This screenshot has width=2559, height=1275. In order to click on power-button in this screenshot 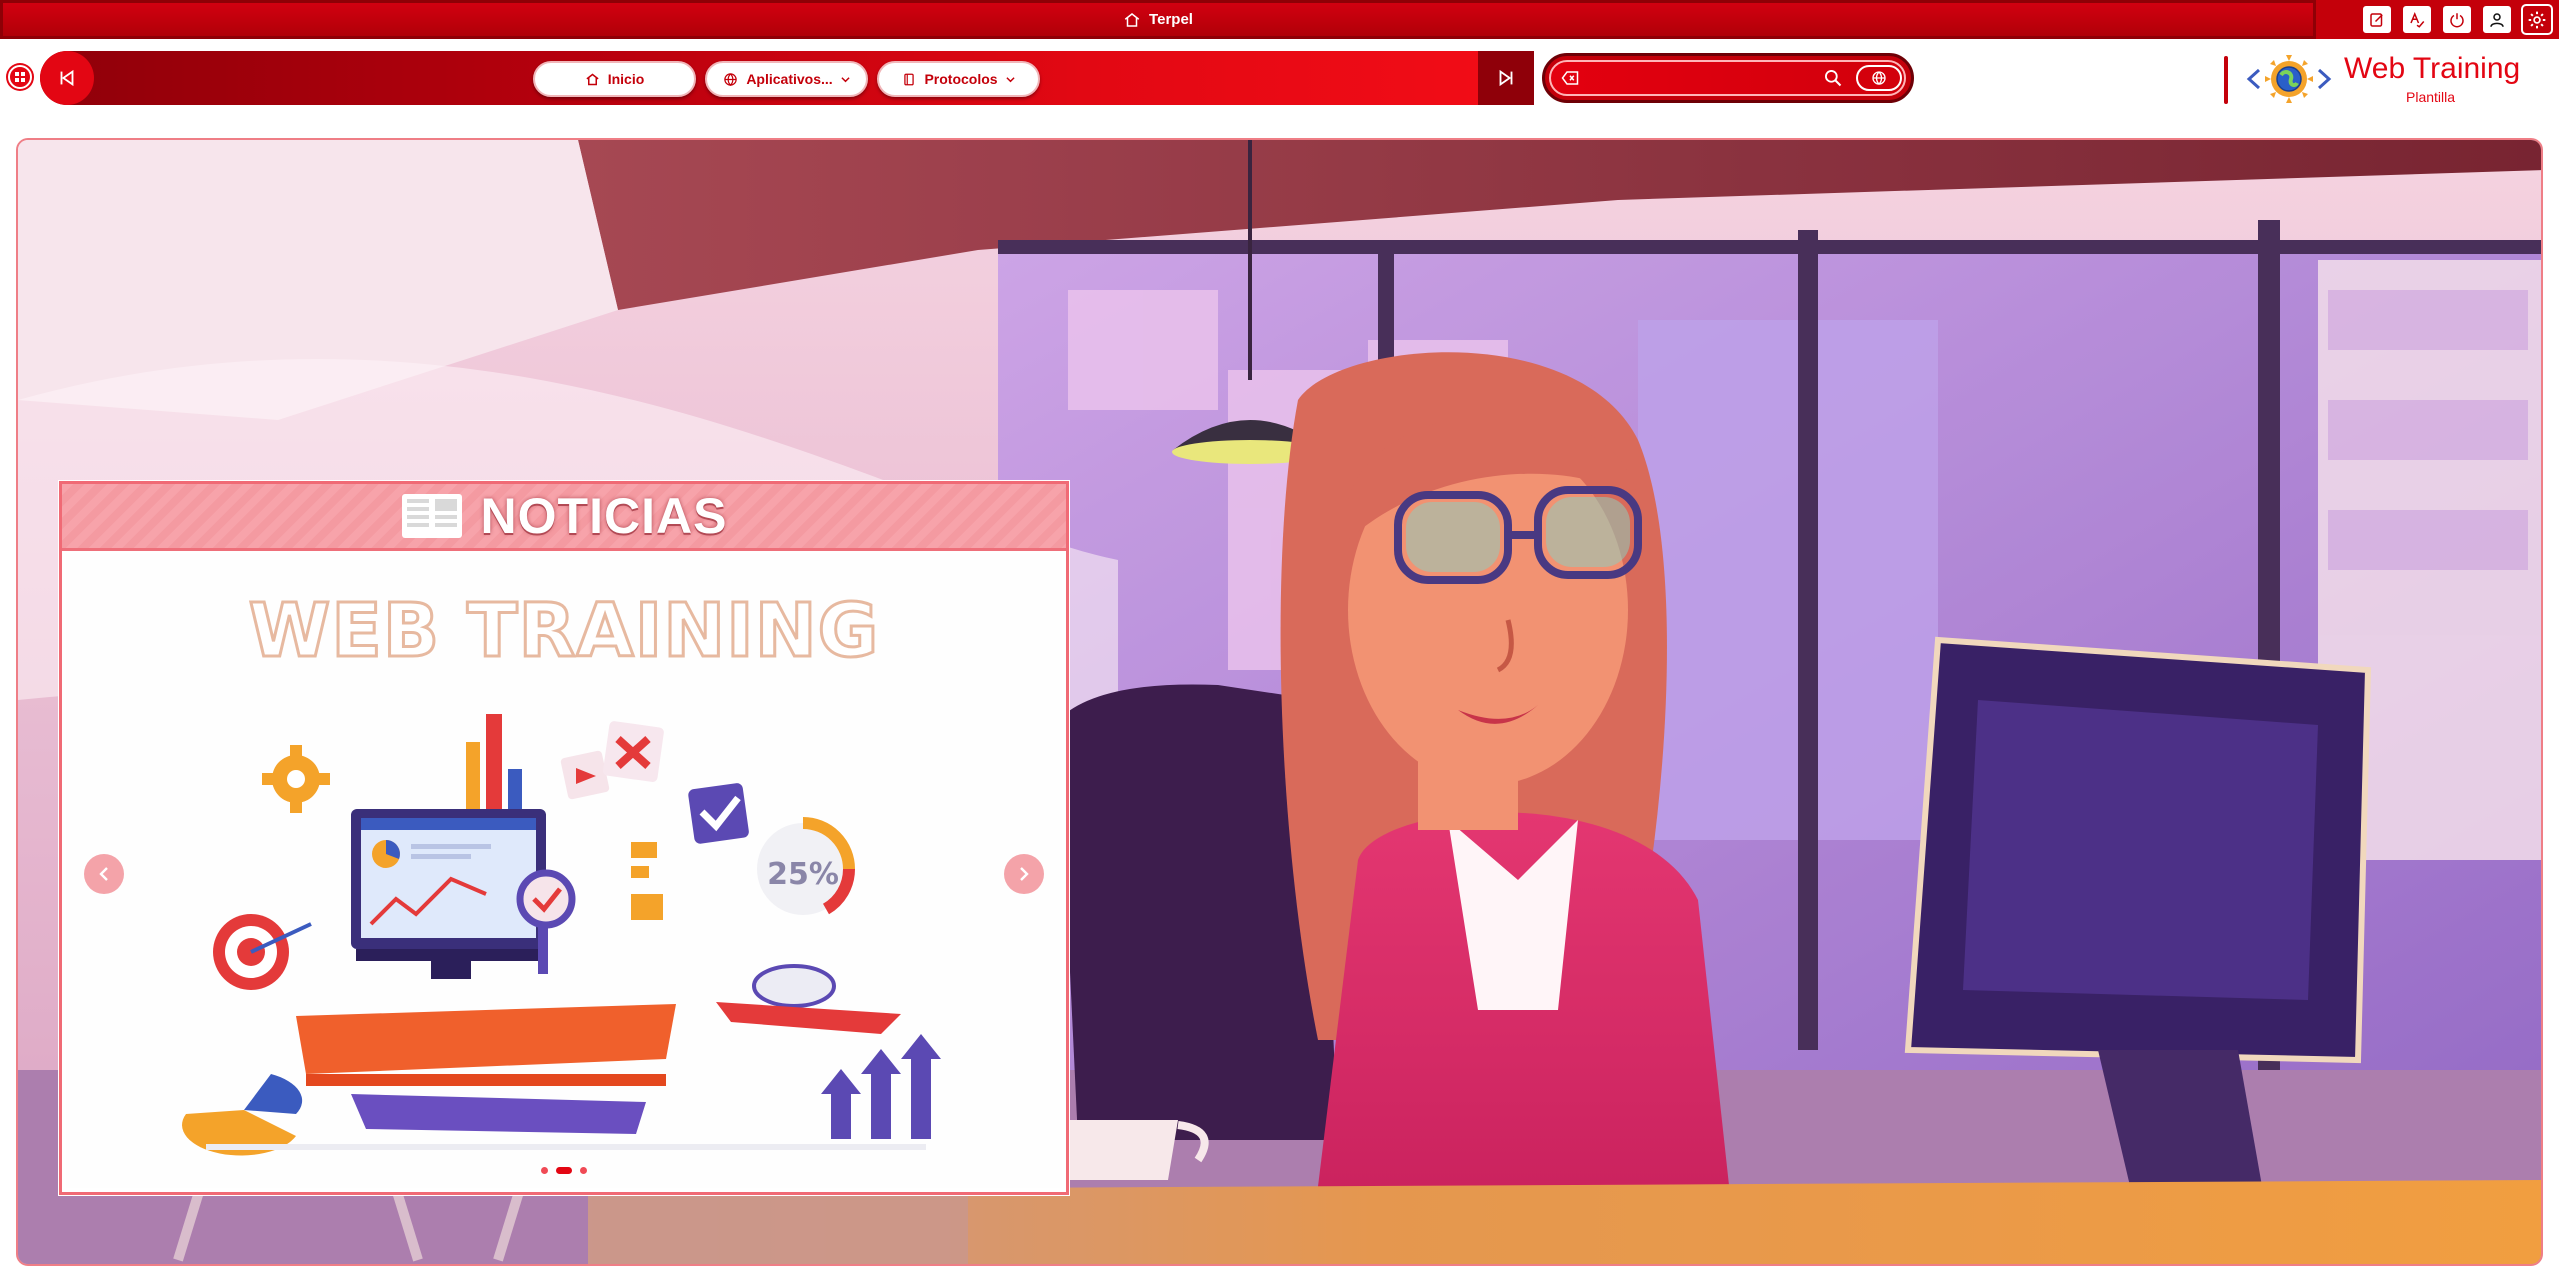, I will do `click(2457, 19)`.